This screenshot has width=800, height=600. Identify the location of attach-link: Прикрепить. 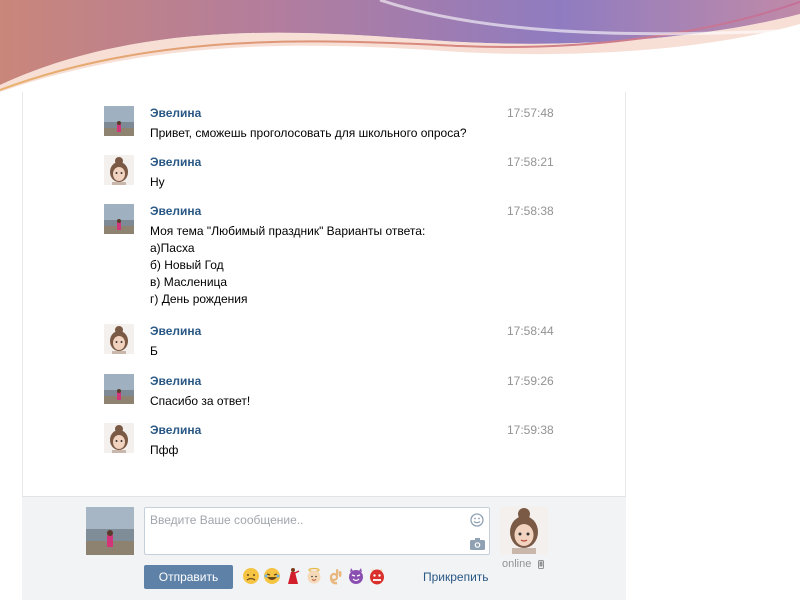
(456, 577).